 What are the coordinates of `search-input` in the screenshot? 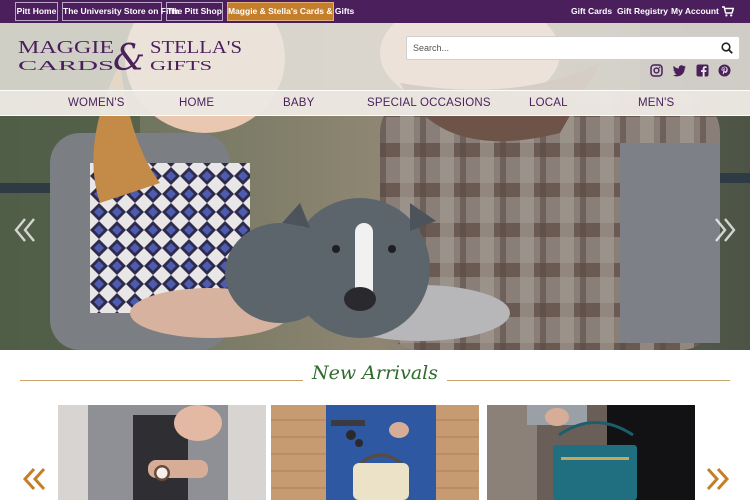 It's located at (563, 48).